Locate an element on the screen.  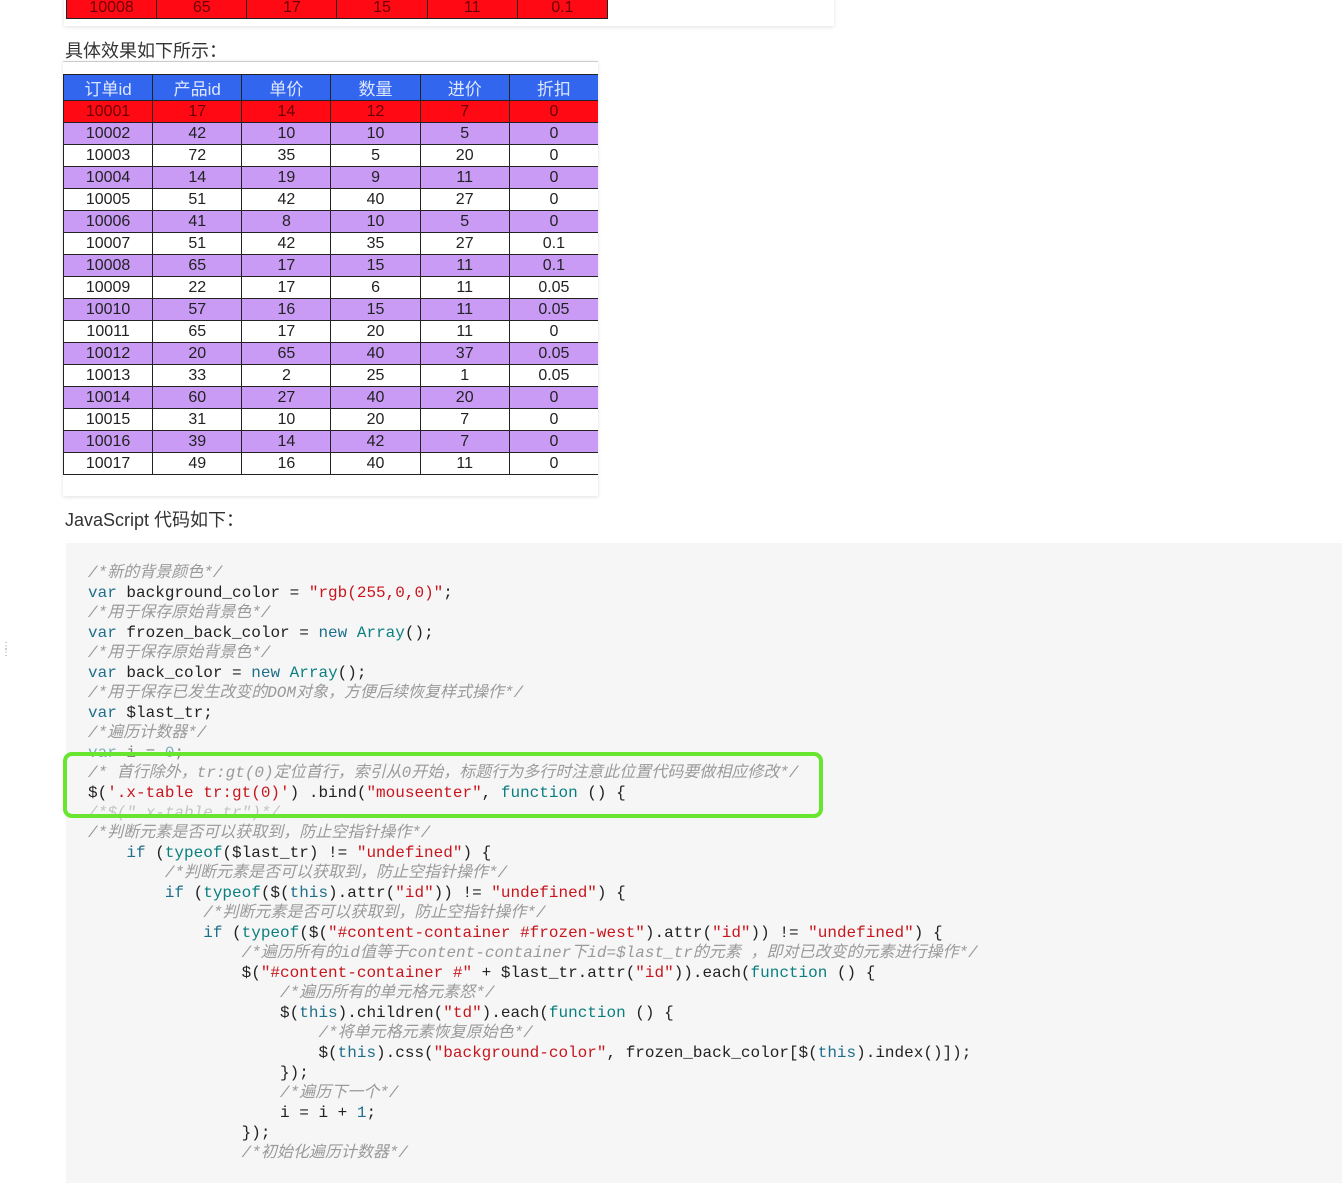
top-table-card: 10008 65 17 15 11 0.1 is located at coordinates (449, 13).